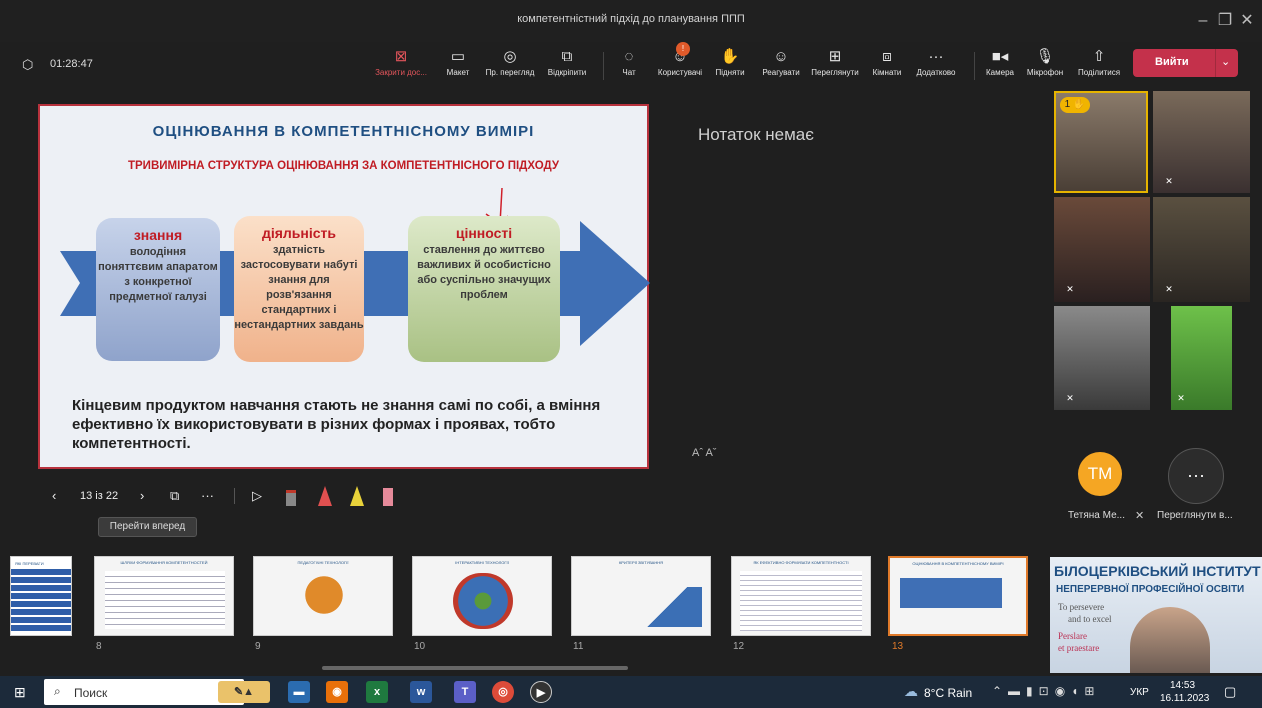  Describe the element at coordinates (781, 56) in the screenshot. I see `smile-icon: ☺` at that location.